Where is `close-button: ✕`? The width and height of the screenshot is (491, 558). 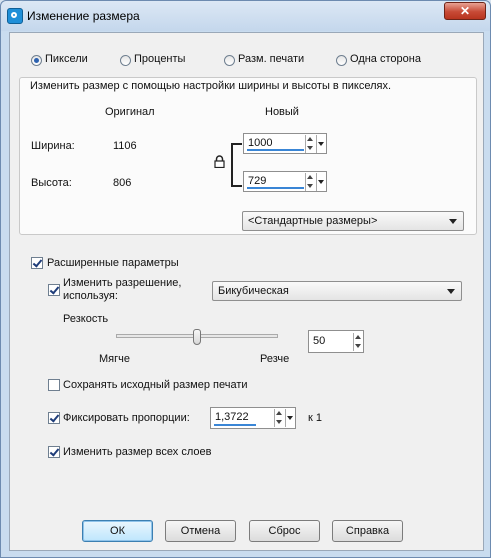 close-button: ✕ is located at coordinates (465, 11).